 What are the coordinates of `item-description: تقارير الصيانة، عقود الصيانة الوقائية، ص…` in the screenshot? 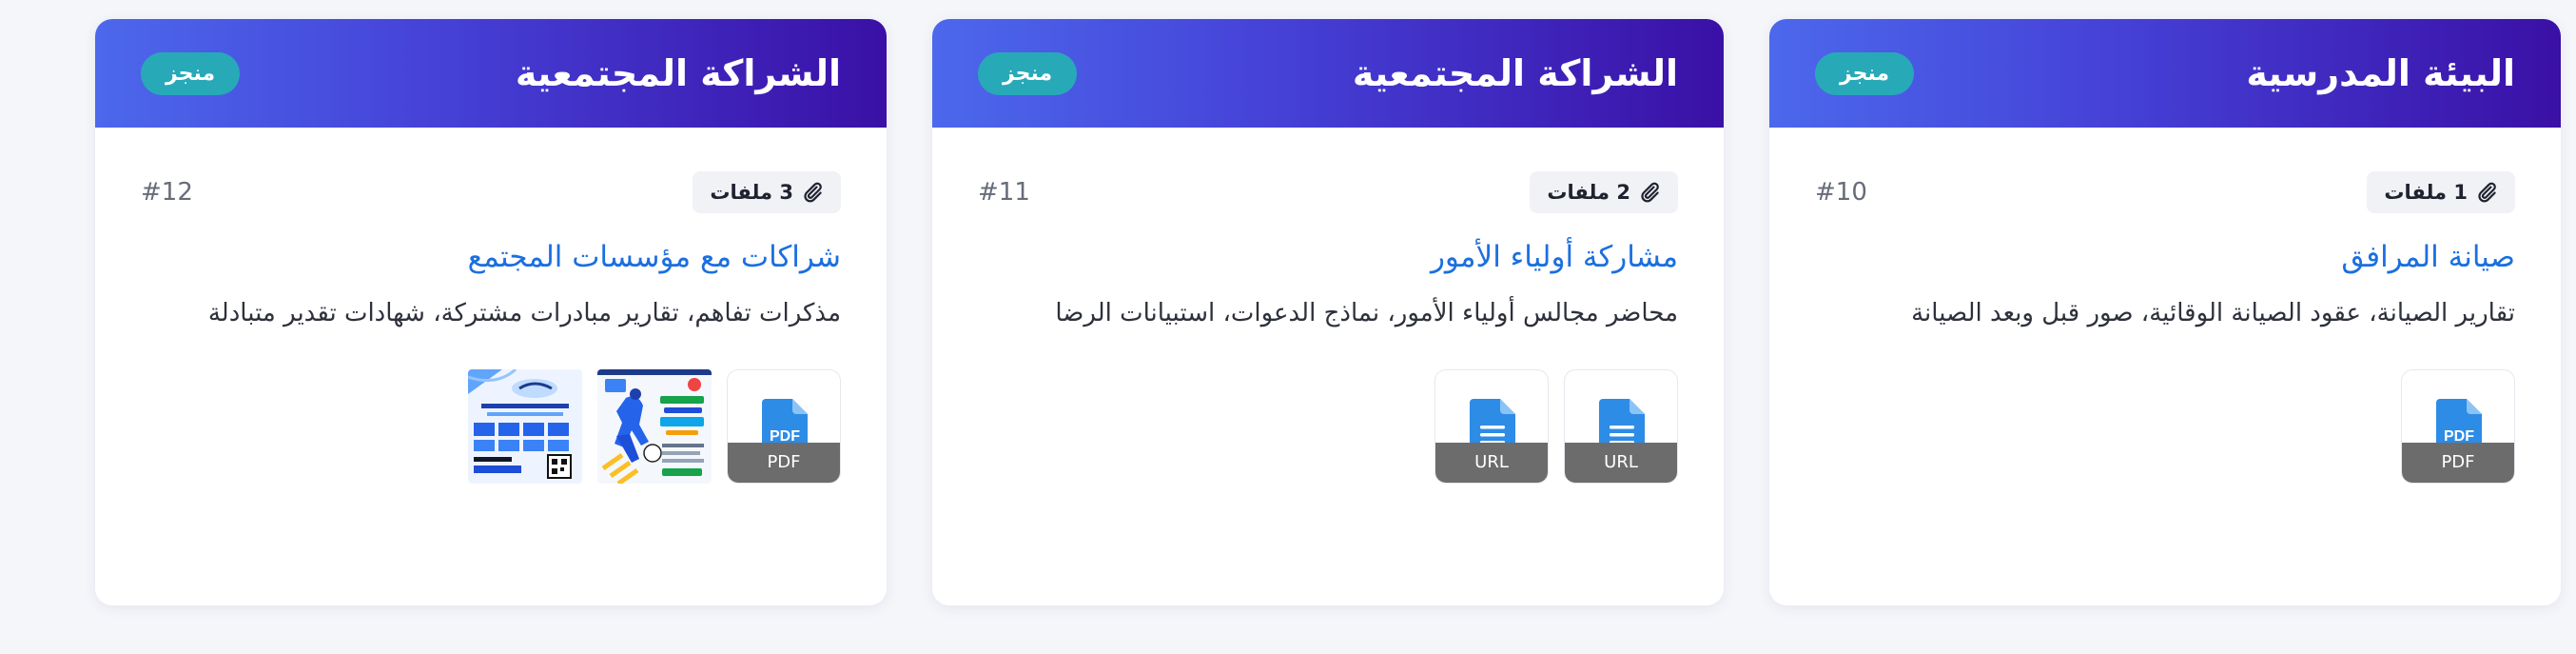 It's located at (2213, 313).